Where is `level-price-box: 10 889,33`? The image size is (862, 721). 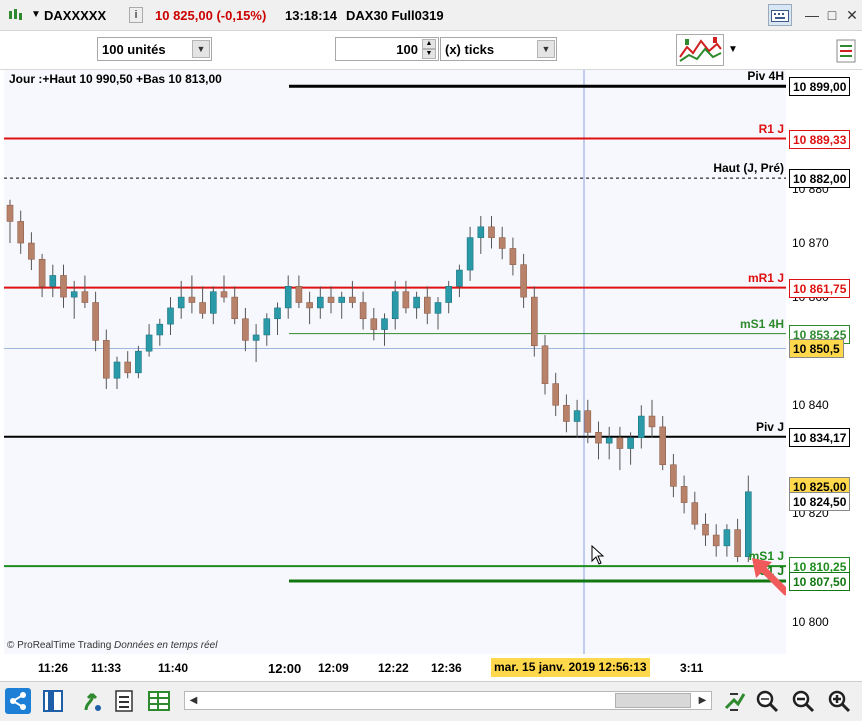
level-price-box: 10 889,33 is located at coordinates (820, 139).